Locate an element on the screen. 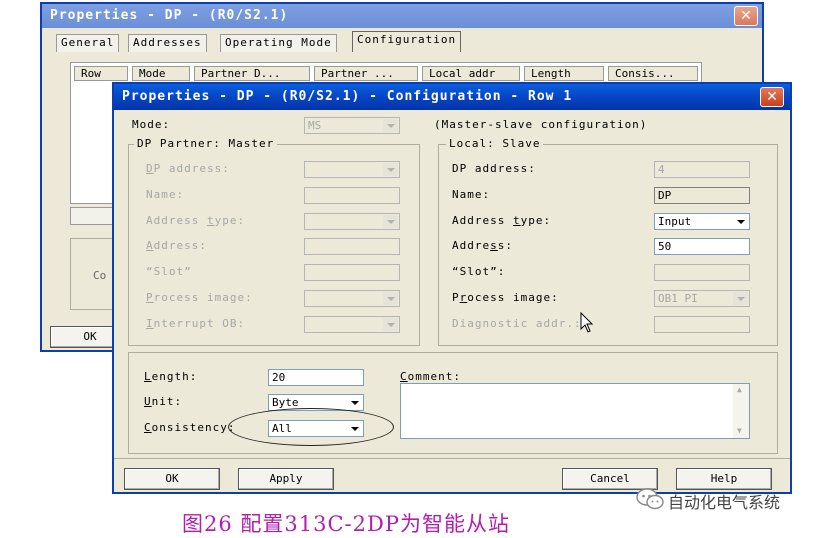 Image resolution: width=840 pixels, height=538 pixels. partner-name-label: Name: is located at coordinates (165, 194).